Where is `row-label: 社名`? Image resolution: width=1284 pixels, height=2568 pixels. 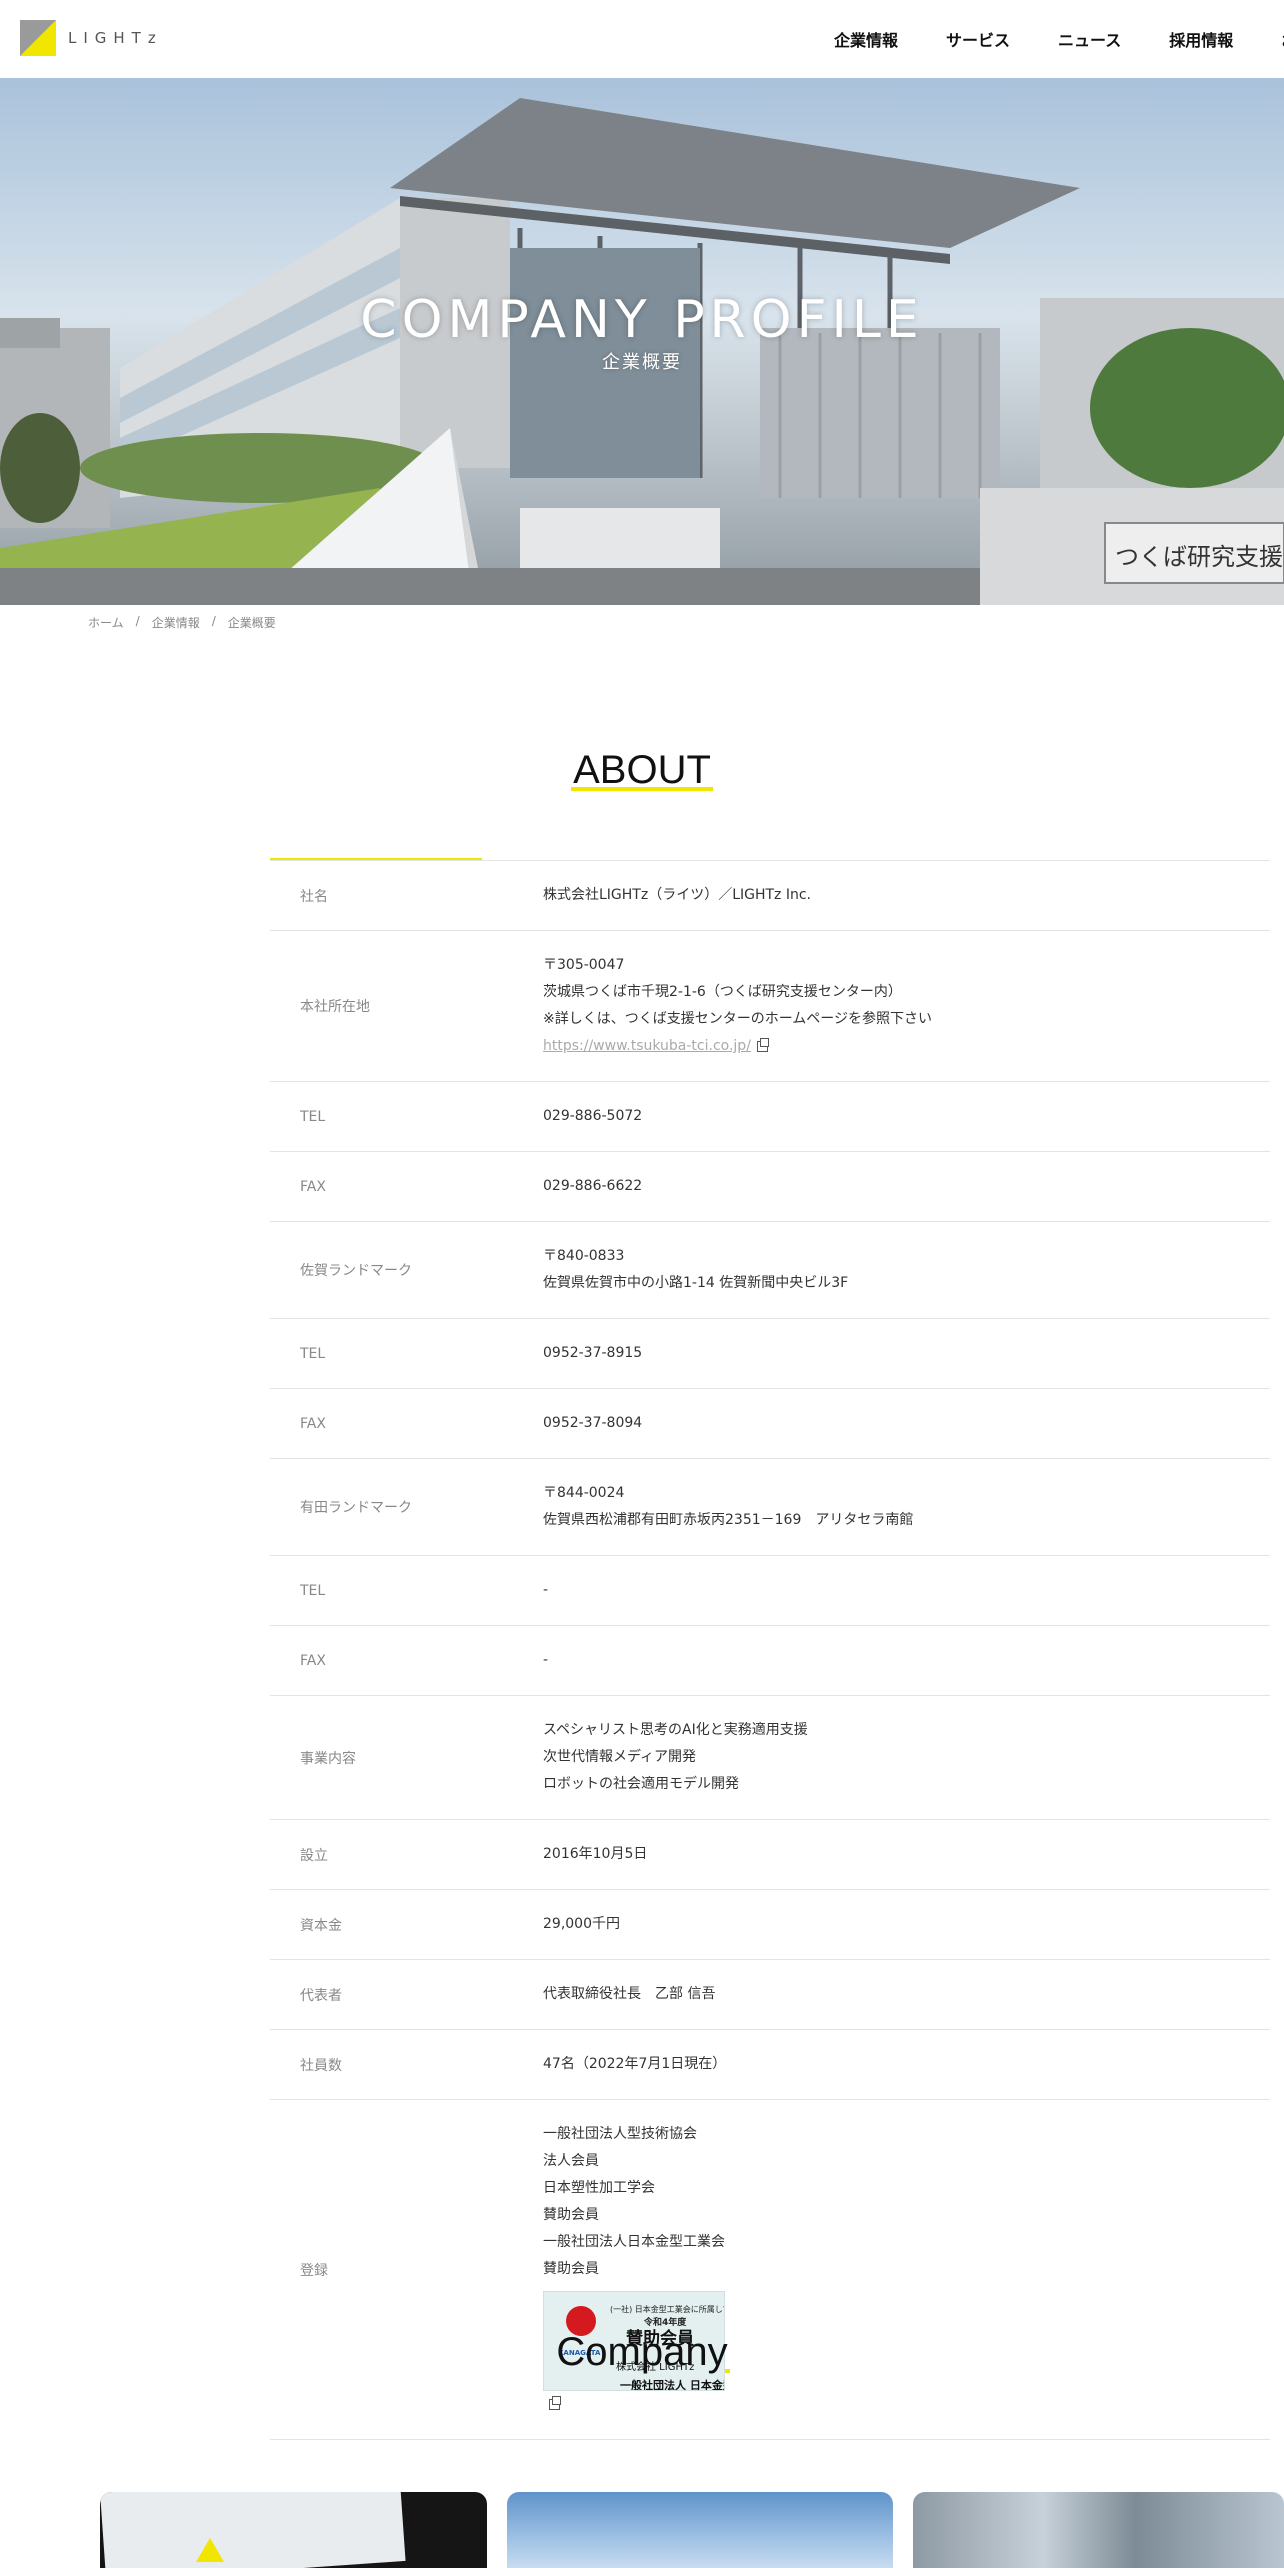
row-label: 社名 is located at coordinates (314, 896).